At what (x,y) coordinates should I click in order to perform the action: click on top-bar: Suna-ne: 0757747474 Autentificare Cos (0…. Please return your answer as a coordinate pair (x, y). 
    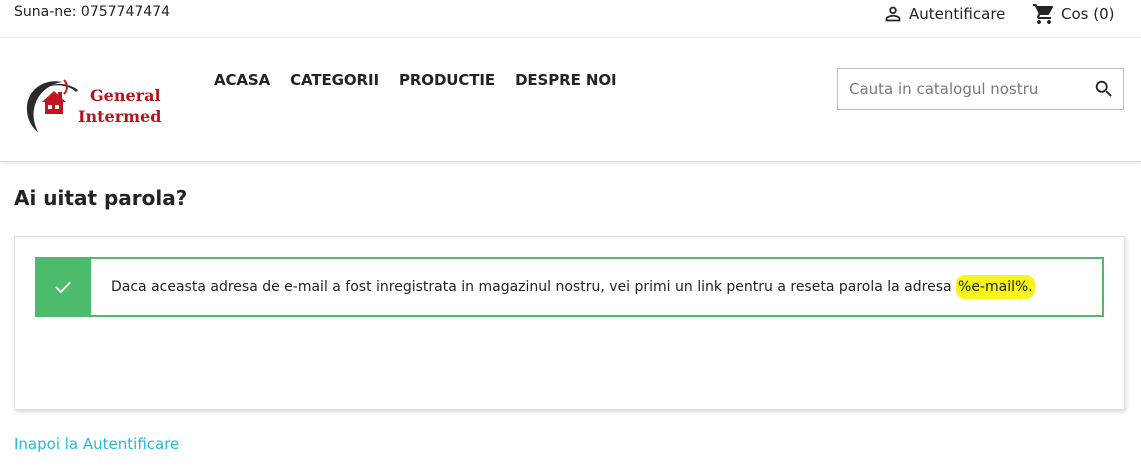
    Looking at the image, I should click on (570, 19).